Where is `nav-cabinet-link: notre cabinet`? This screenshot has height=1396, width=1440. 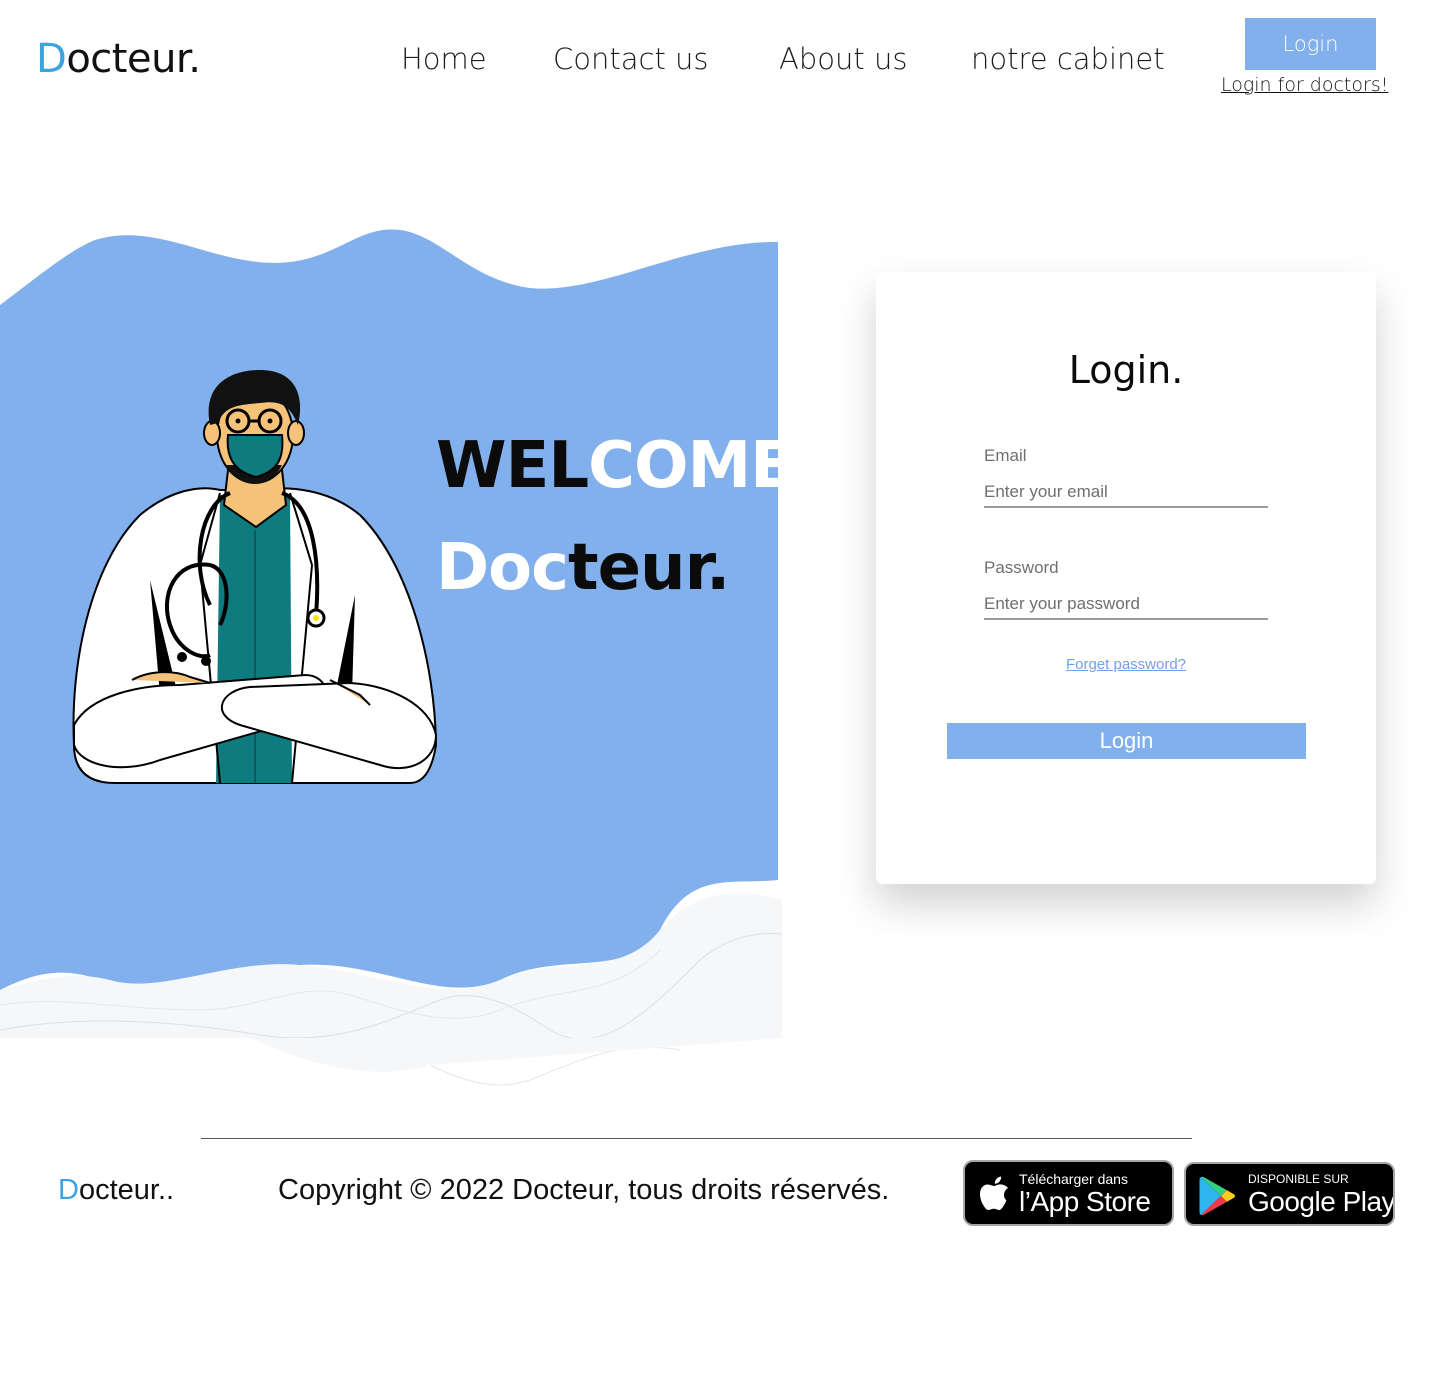
nav-cabinet-link: notre cabinet is located at coordinates (1068, 59).